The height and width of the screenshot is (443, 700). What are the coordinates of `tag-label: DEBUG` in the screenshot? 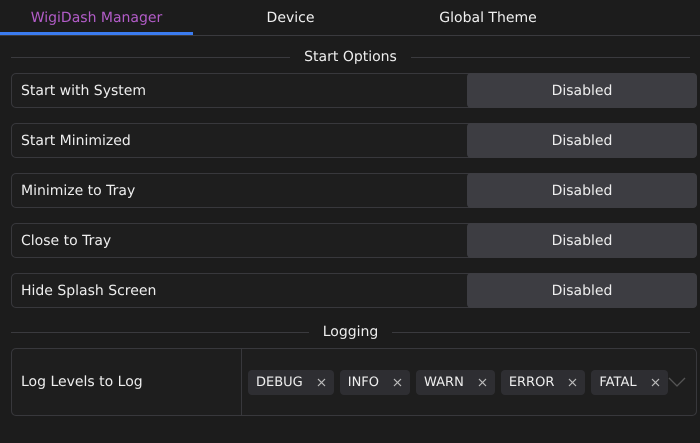 It's located at (279, 382).